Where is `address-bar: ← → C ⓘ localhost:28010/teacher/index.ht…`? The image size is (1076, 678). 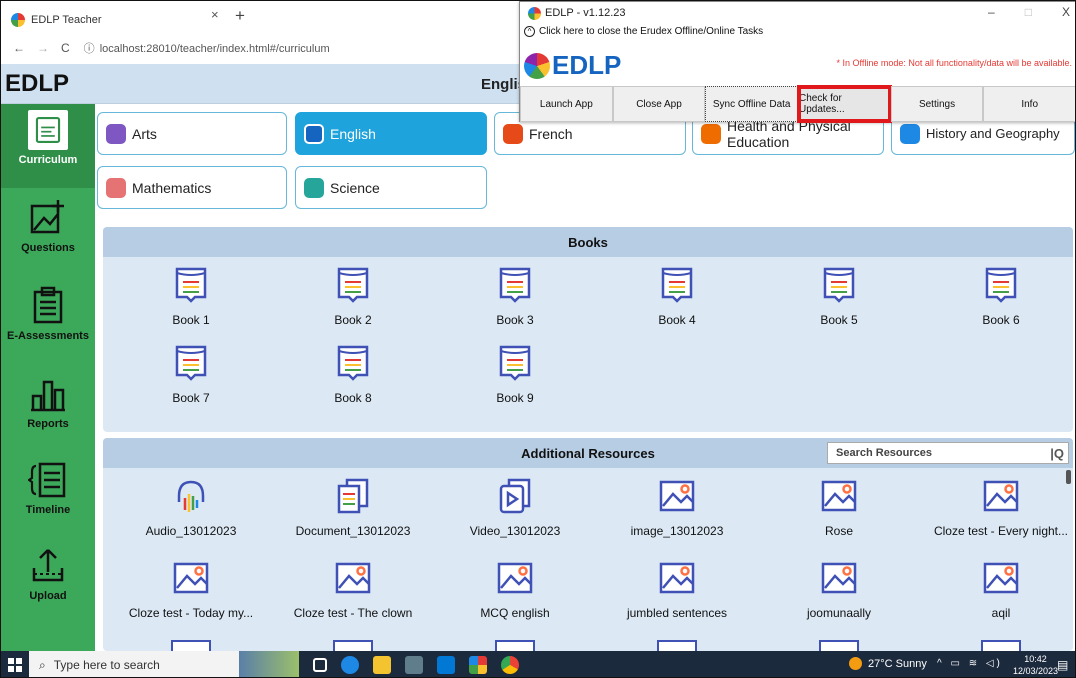
address-bar: ← → C ⓘ localhost:28010/teacher/index.ht… is located at coordinates (261, 48).